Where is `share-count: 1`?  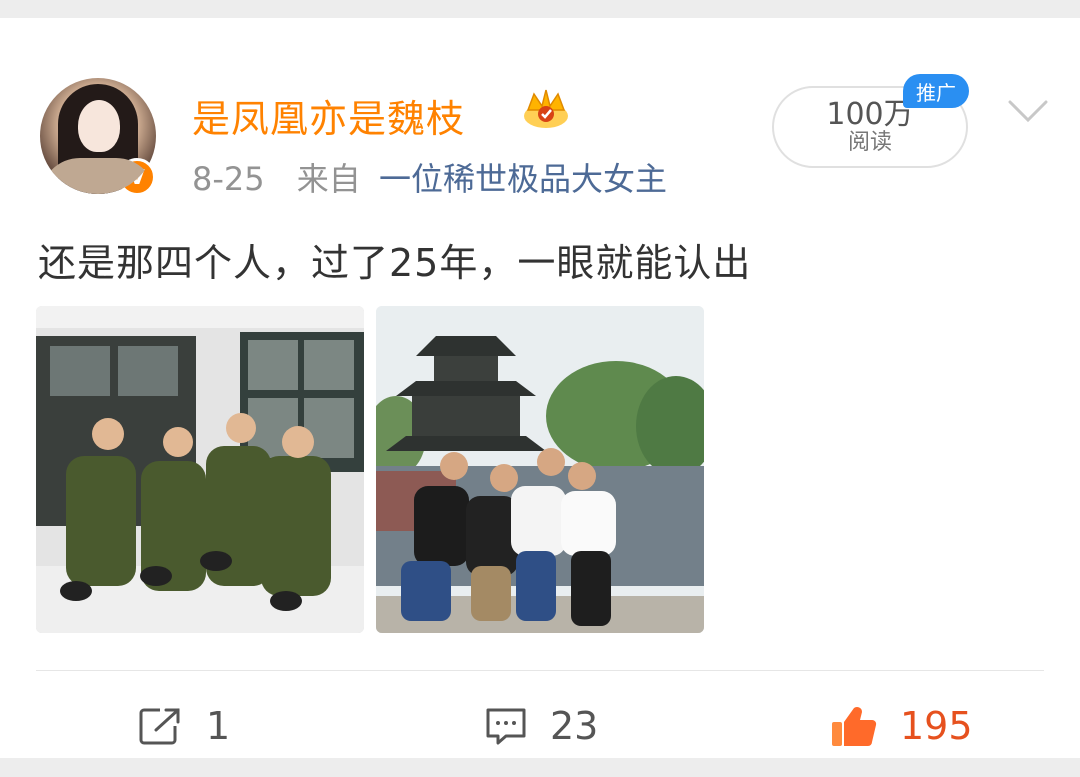 share-count: 1 is located at coordinates (218, 726).